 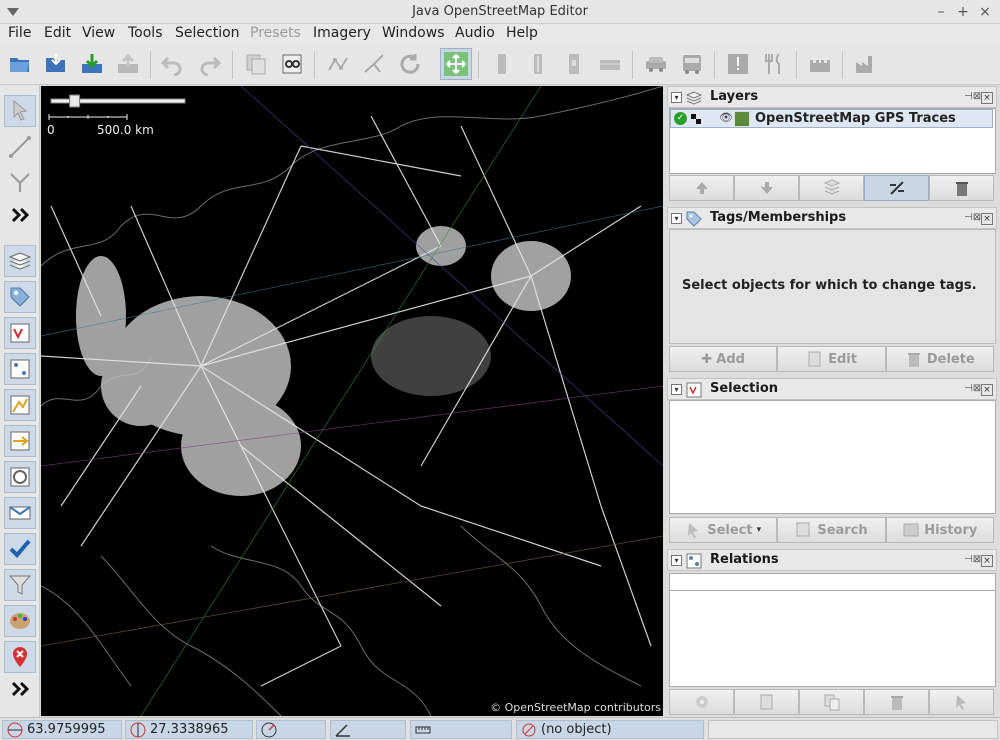 I want to click on open-file-icon, so click(x=20, y=64).